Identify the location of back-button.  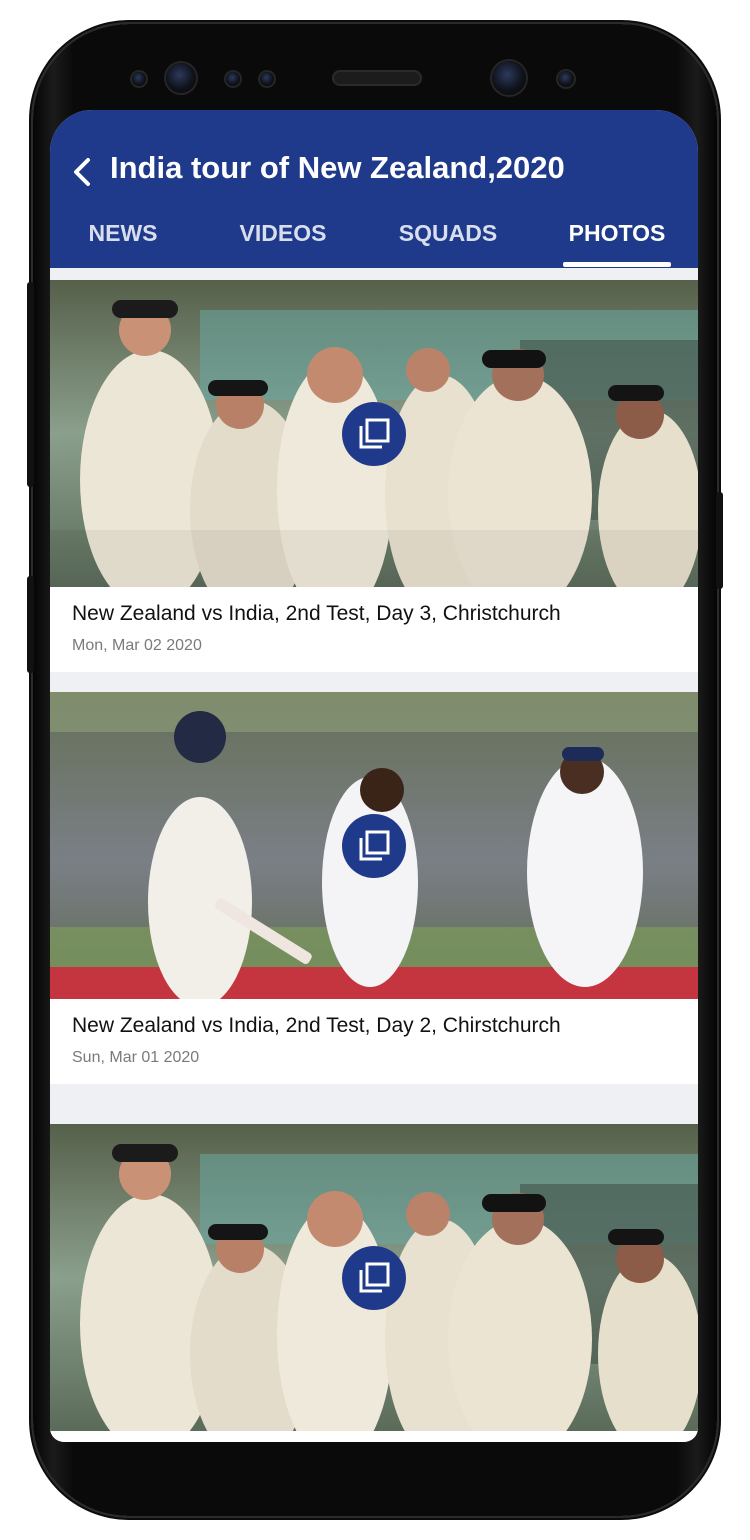
(82, 172).